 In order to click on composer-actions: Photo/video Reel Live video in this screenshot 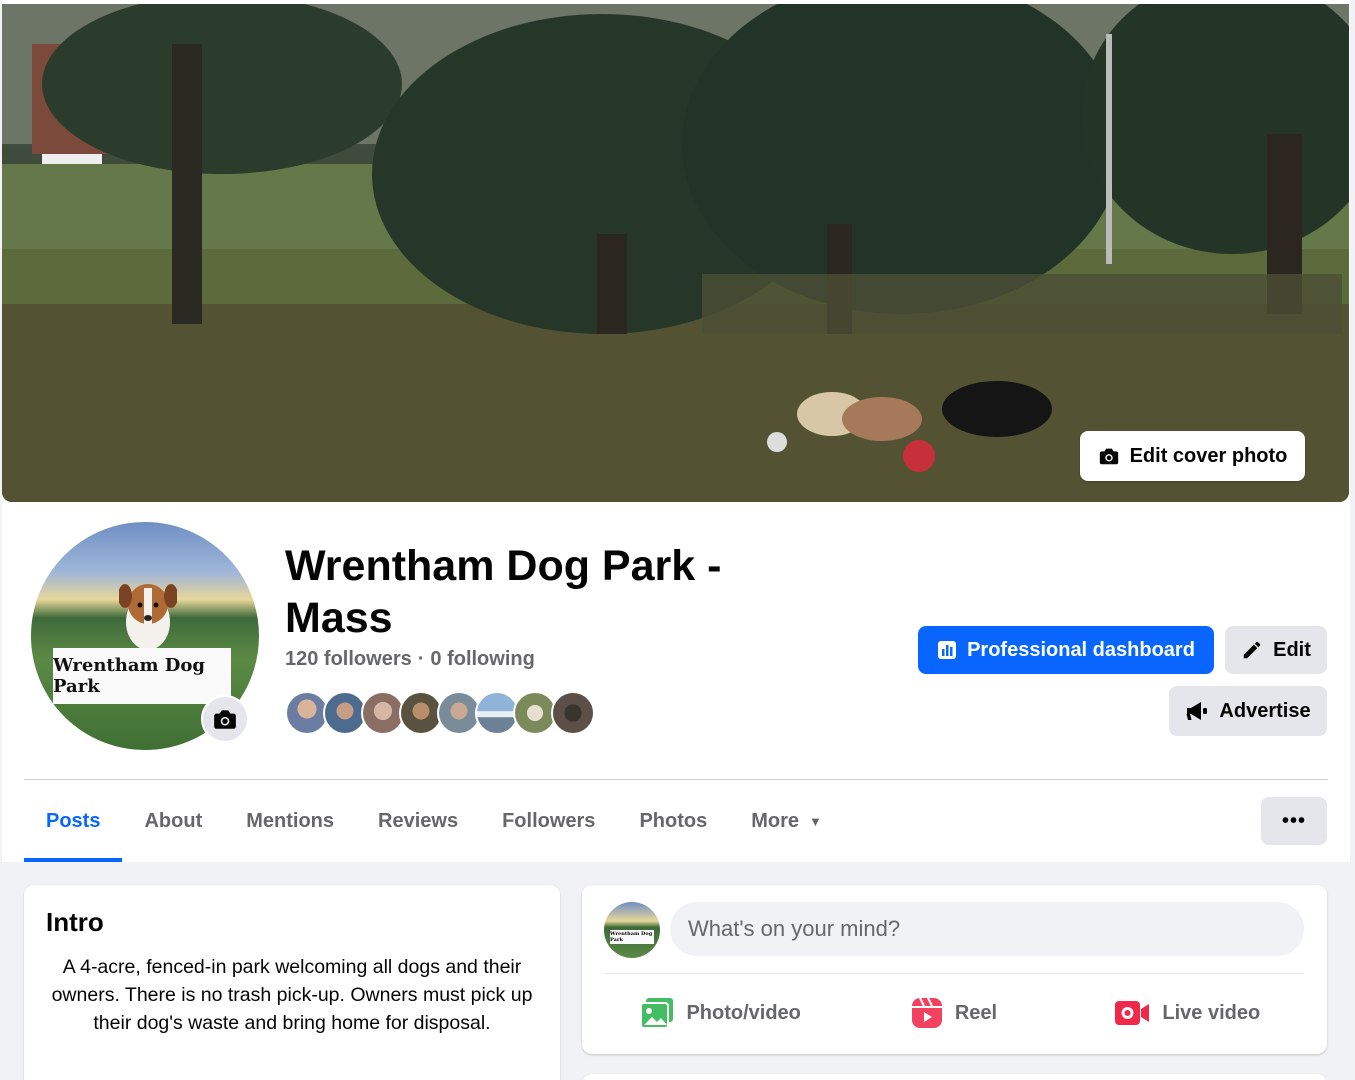, I will do `click(954, 1013)`.